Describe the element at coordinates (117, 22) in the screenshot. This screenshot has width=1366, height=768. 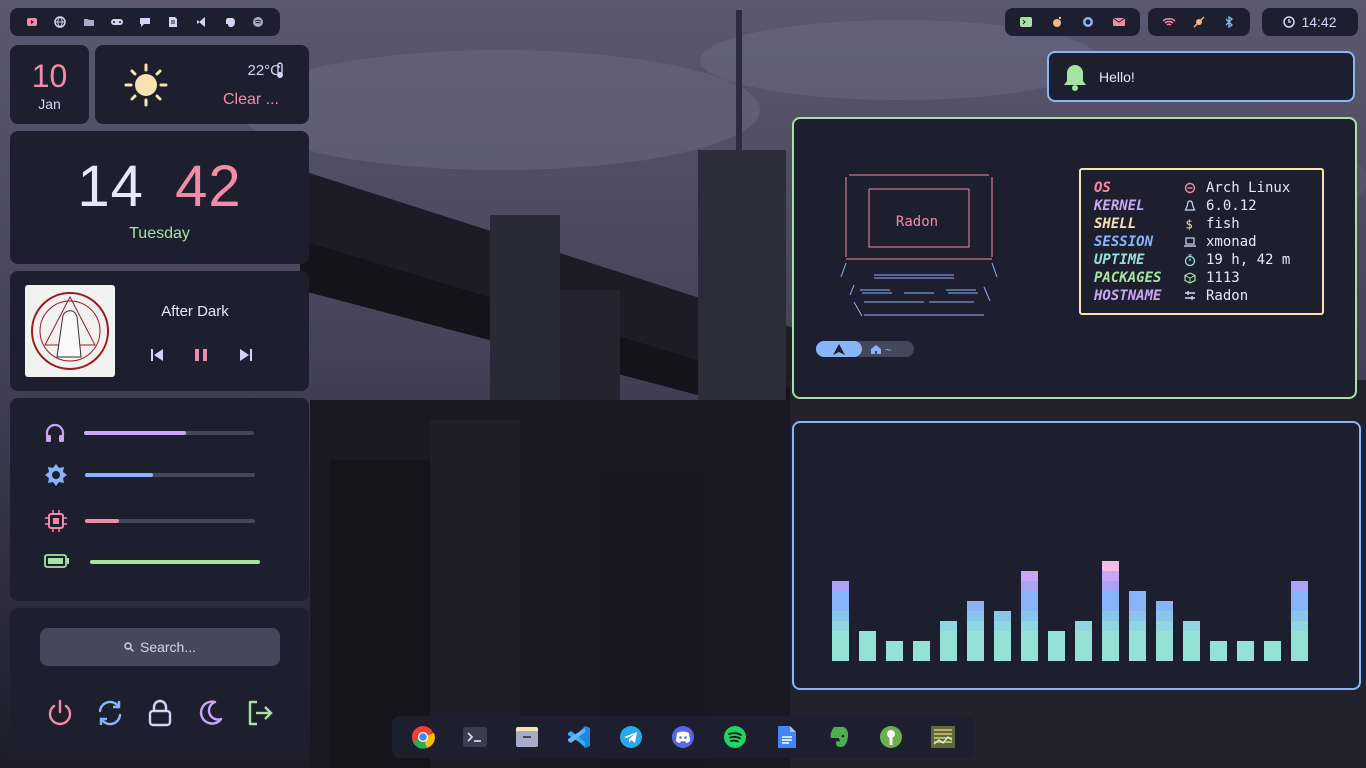
I see `gamepad-icon` at that location.